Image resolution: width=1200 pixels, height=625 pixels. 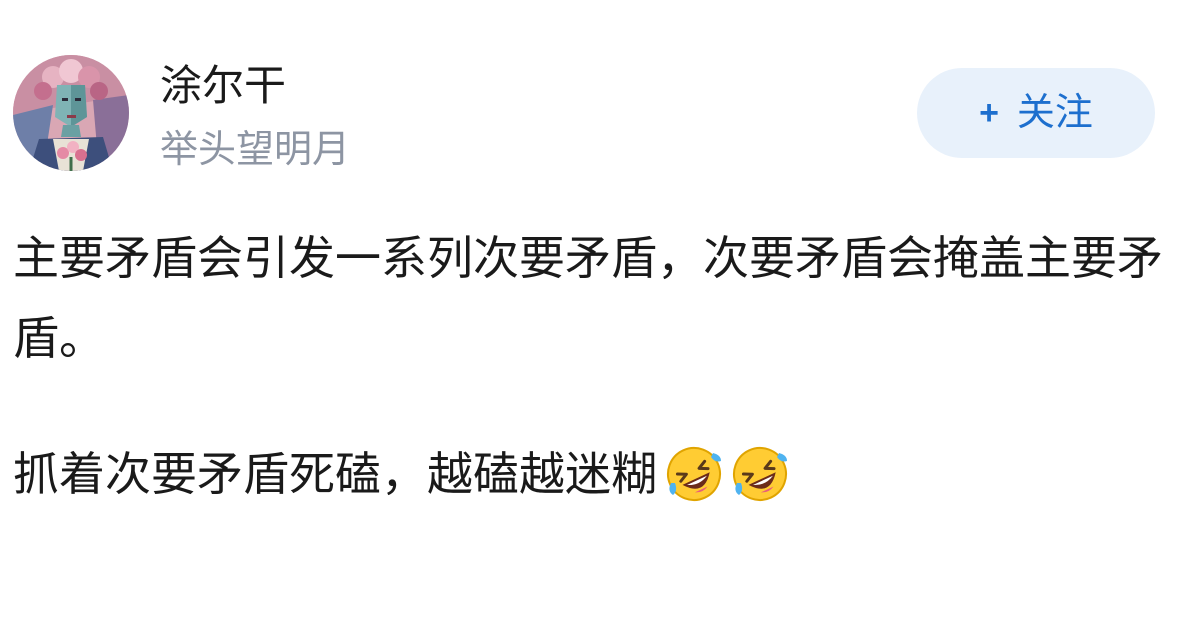 I want to click on follow-button: + 关注, so click(x=1036, y=113).